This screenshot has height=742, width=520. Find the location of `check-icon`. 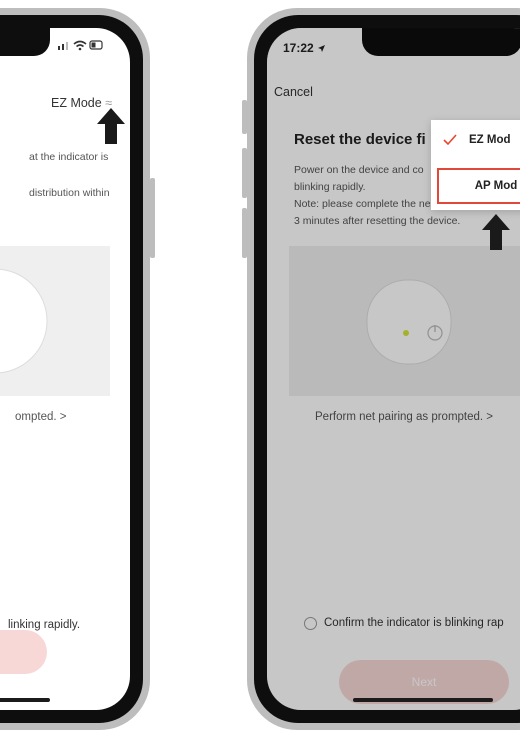

check-icon is located at coordinates (450, 140).